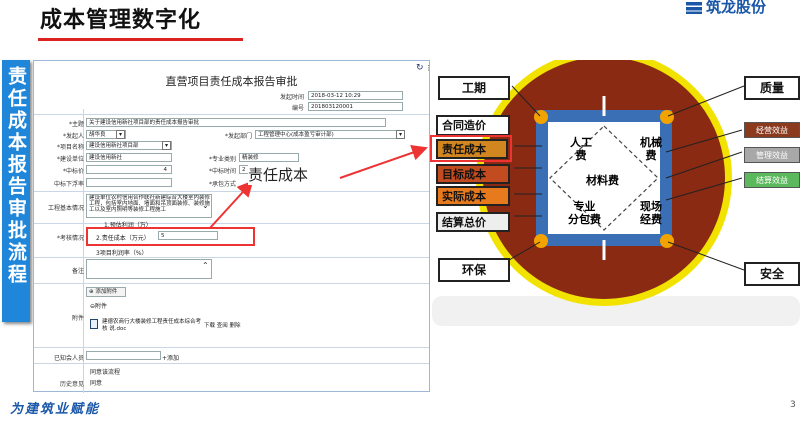  I want to click on callout-arrow-right, so click(383, 162).